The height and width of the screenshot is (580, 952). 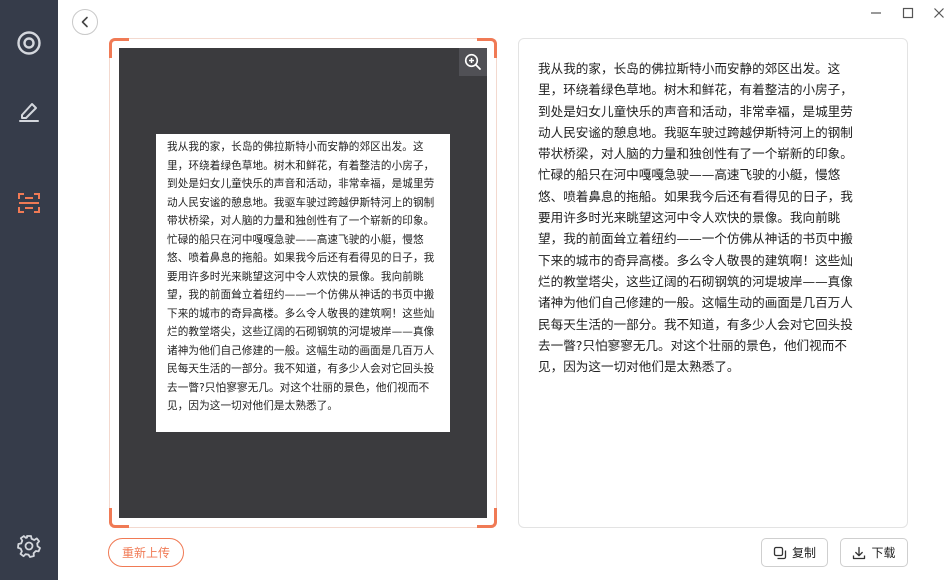 I want to click on sidebar-item-scan-text, so click(x=29, y=203).